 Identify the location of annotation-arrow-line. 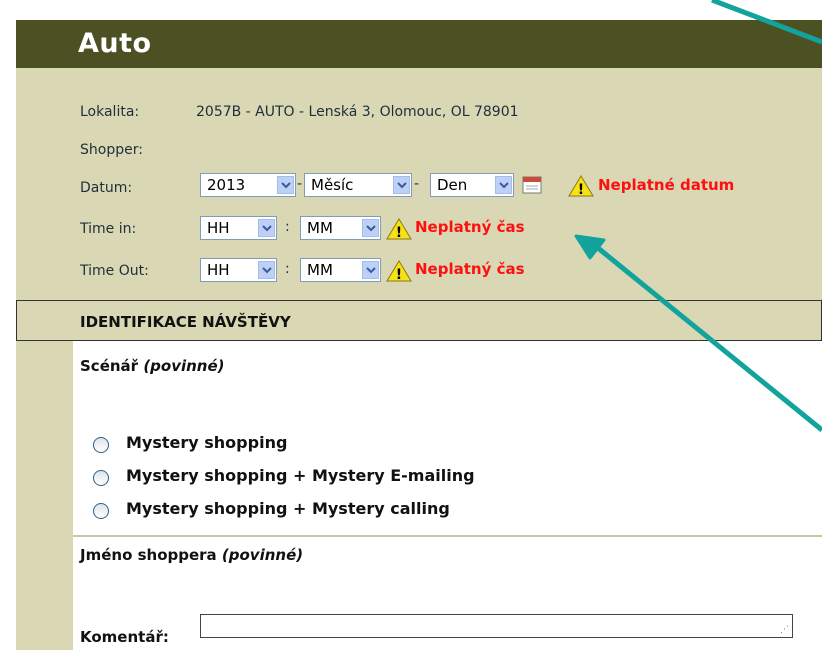
(709, 339).